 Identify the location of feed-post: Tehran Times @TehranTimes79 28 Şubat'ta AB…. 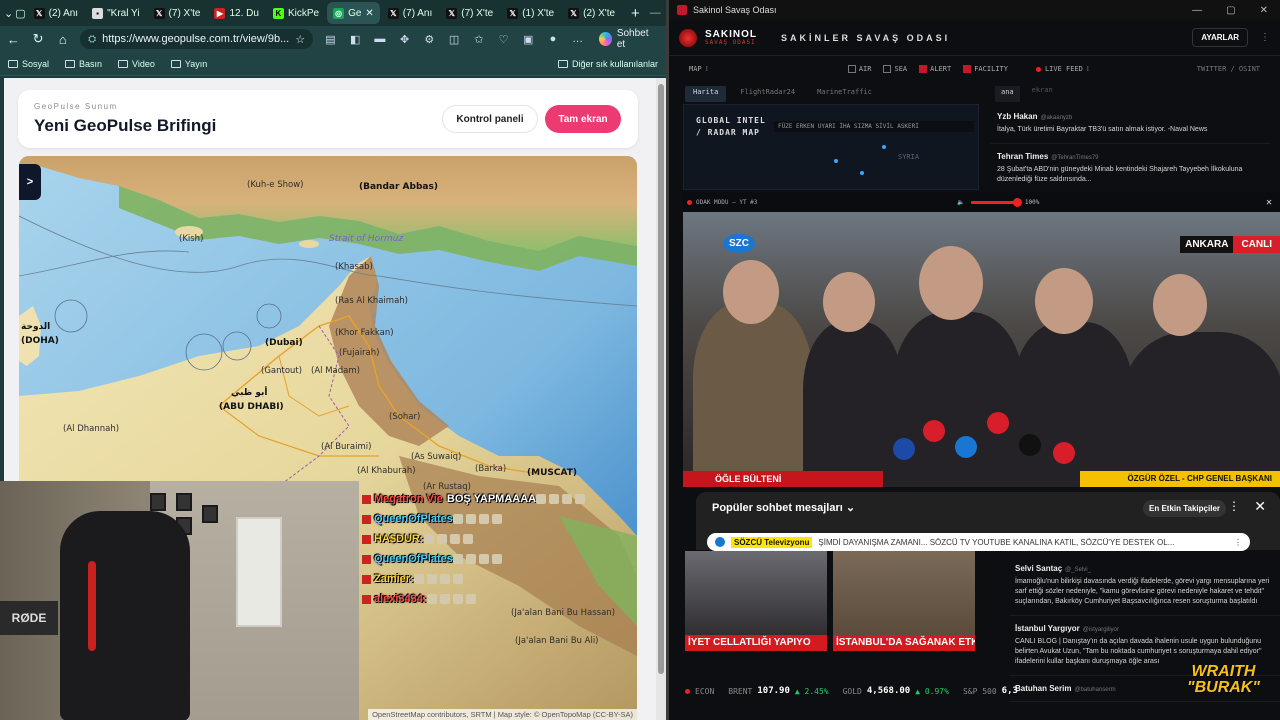
(1131, 167).